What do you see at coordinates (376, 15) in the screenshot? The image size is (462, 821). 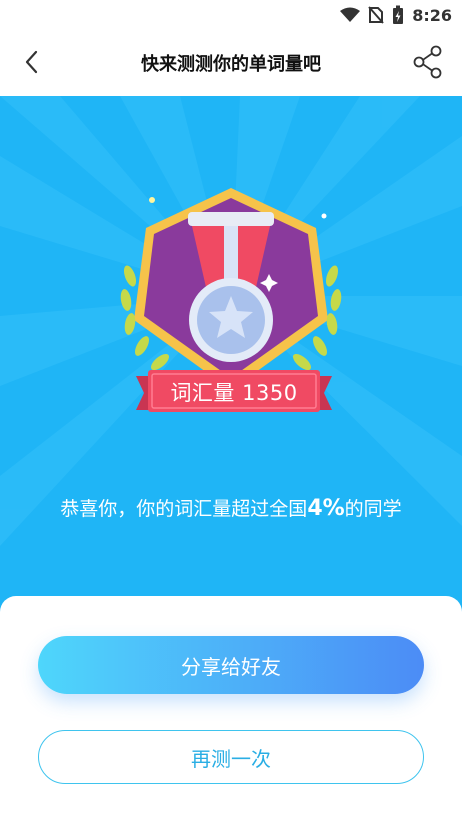 I see `no-sim-icon` at bounding box center [376, 15].